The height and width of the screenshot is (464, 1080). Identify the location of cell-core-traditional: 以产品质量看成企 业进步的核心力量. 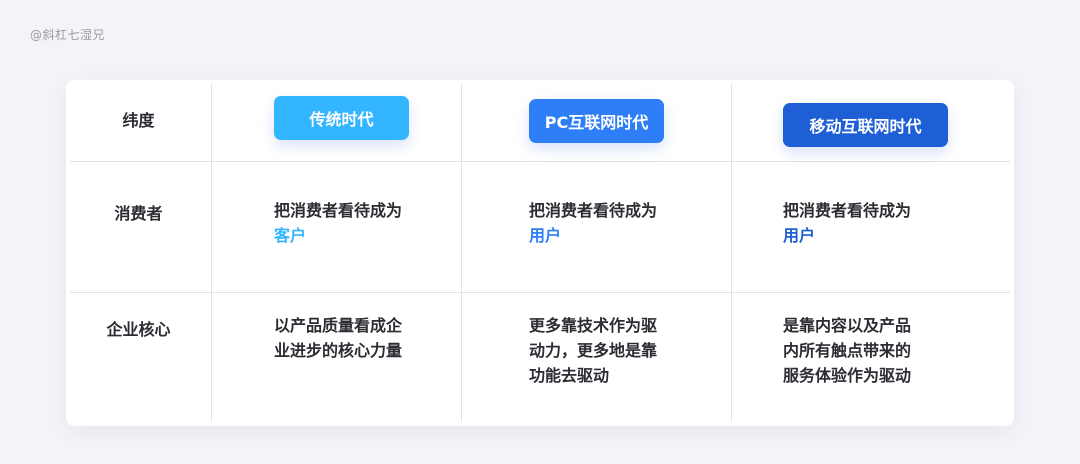
(338, 338).